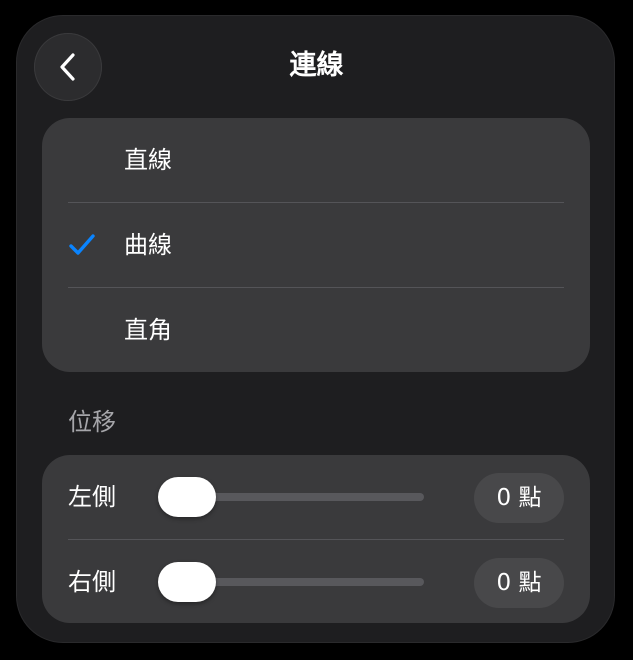  I want to click on left-offset-row: 左側 0 點, so click(316, 497).